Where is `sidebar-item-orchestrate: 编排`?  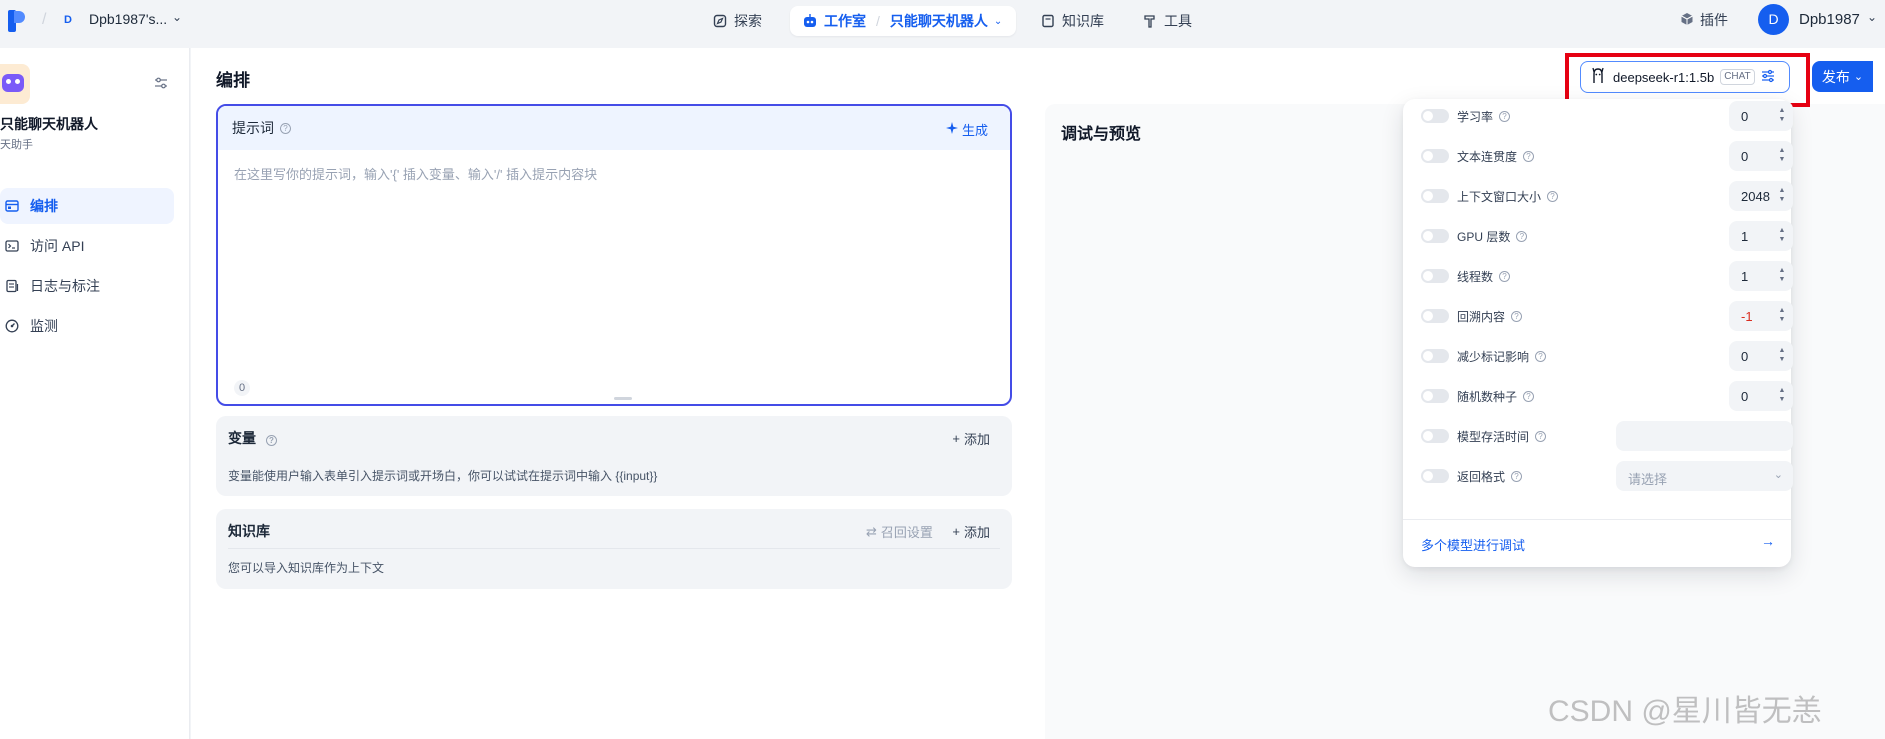
sidebar-item-orchestrate: 编排 is located at coordinates (87, 206).